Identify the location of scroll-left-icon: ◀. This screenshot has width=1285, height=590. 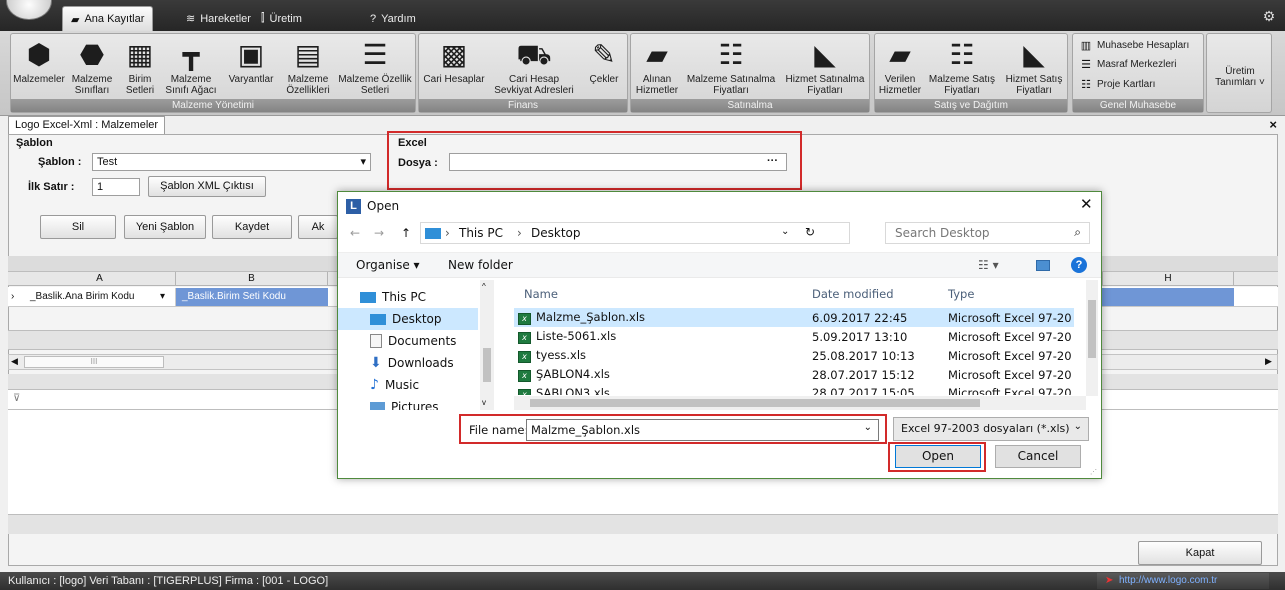
(14, 361).